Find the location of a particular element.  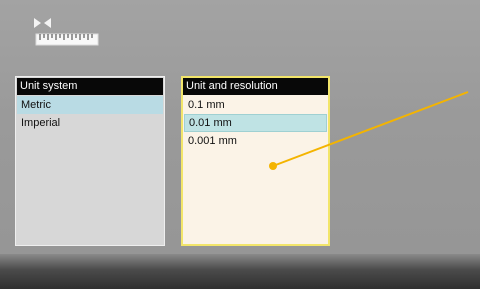

unit-resolution-title: Unit and resolution is located at coordinates (255, 86).